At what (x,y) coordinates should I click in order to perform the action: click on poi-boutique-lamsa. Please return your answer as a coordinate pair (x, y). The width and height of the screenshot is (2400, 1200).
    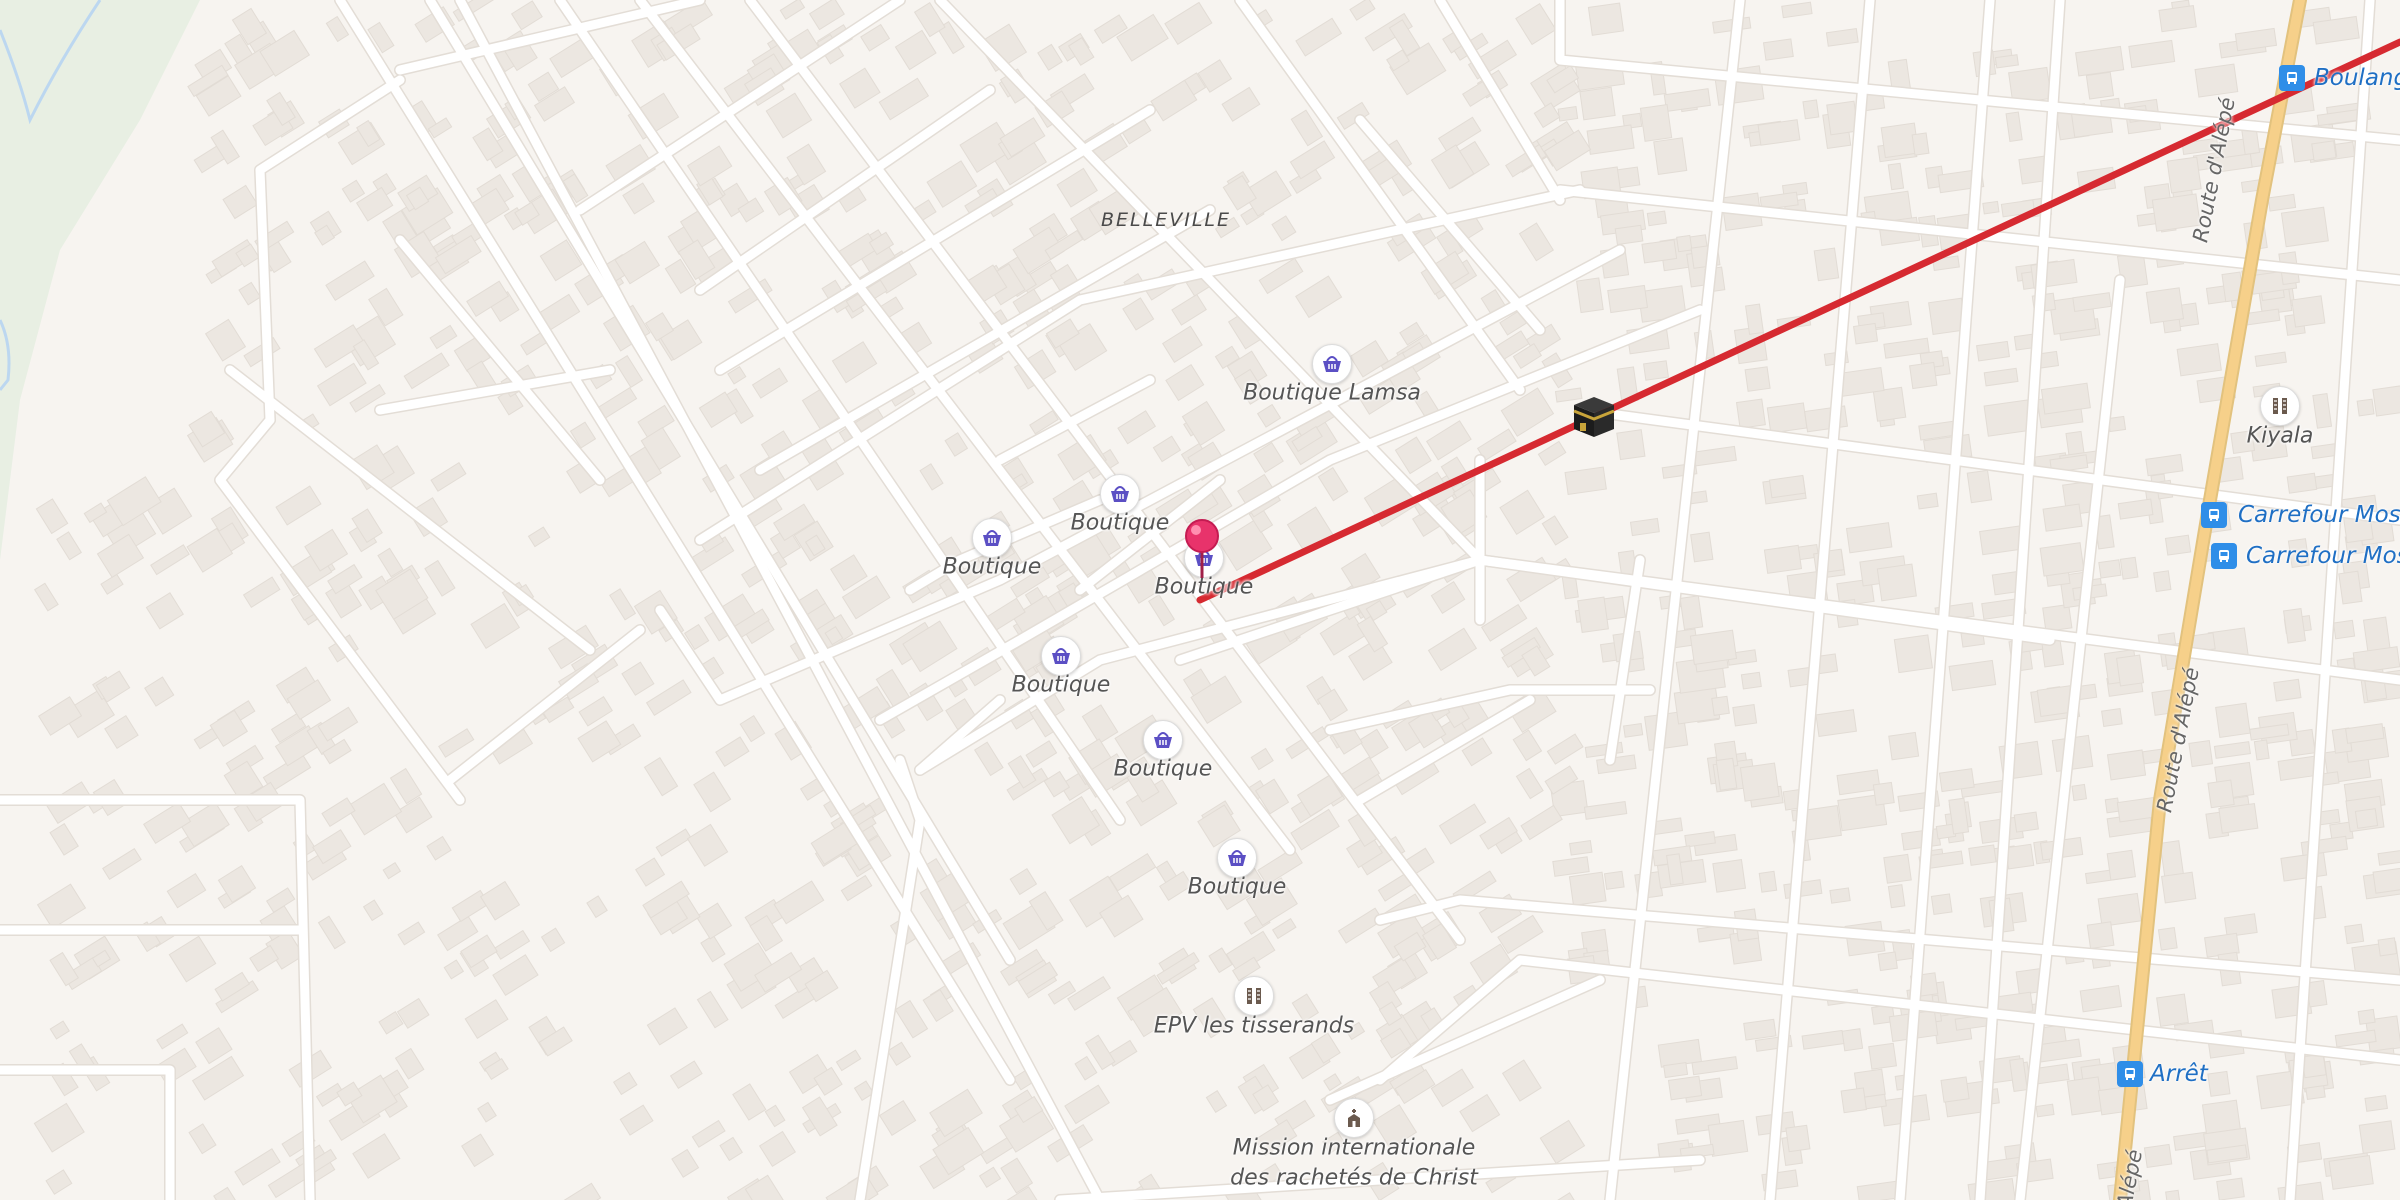
    Looking at the image, I should click on (1332, 364).